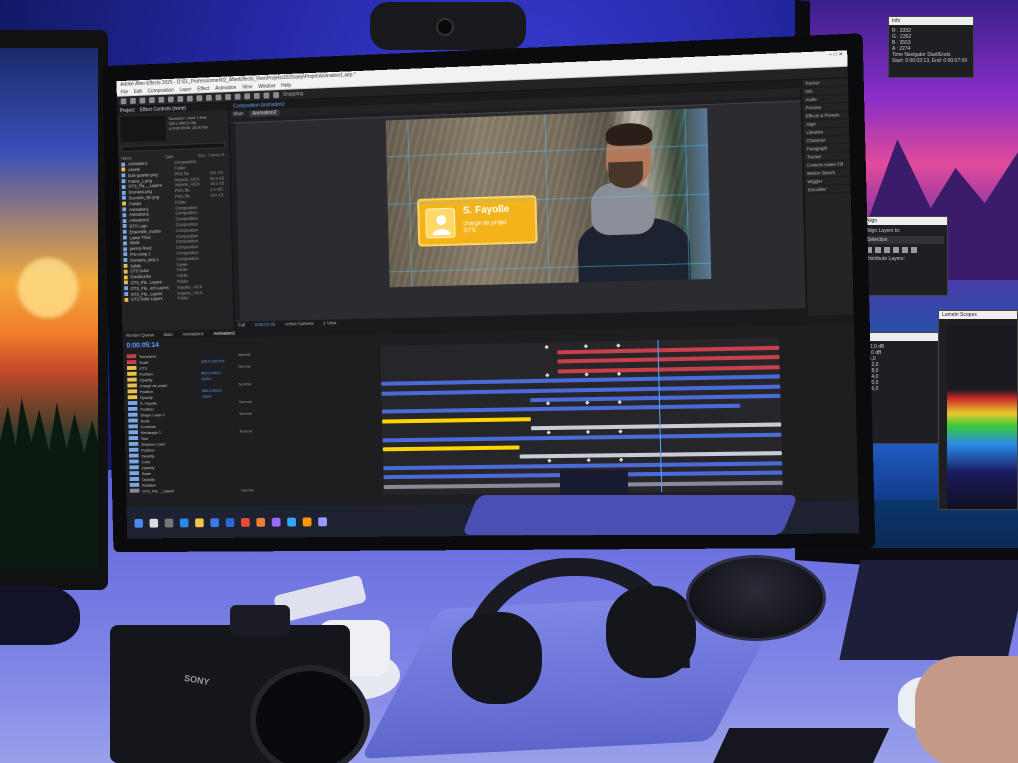 This screenshot has height=763, width=1018. I want to click on menu-view: View, so click(247, 87).